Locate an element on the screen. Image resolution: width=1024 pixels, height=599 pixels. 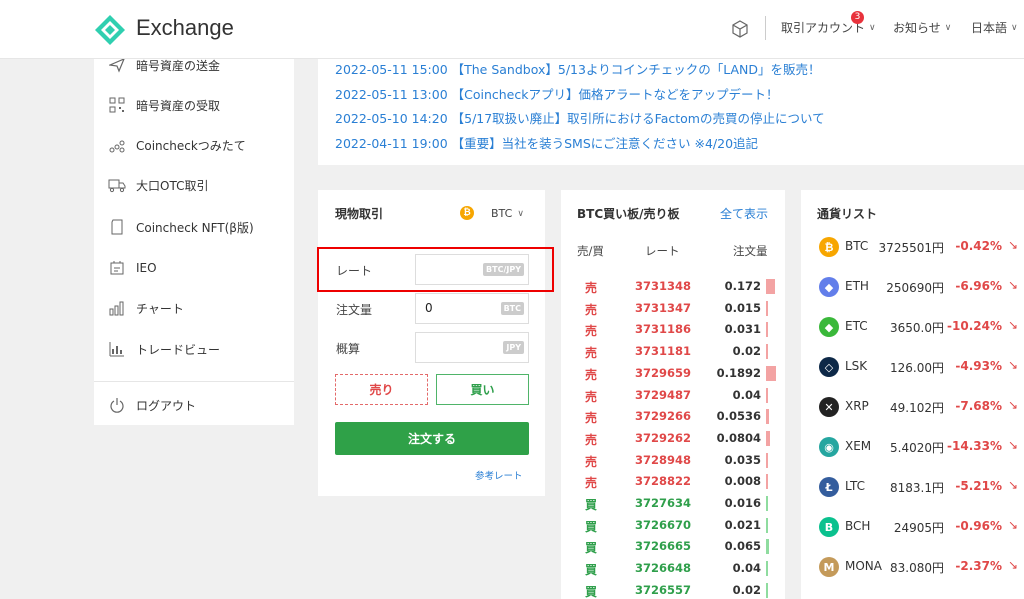
sell-order-row: 売 3731348 0.172 is located at coordinates (673, 287).